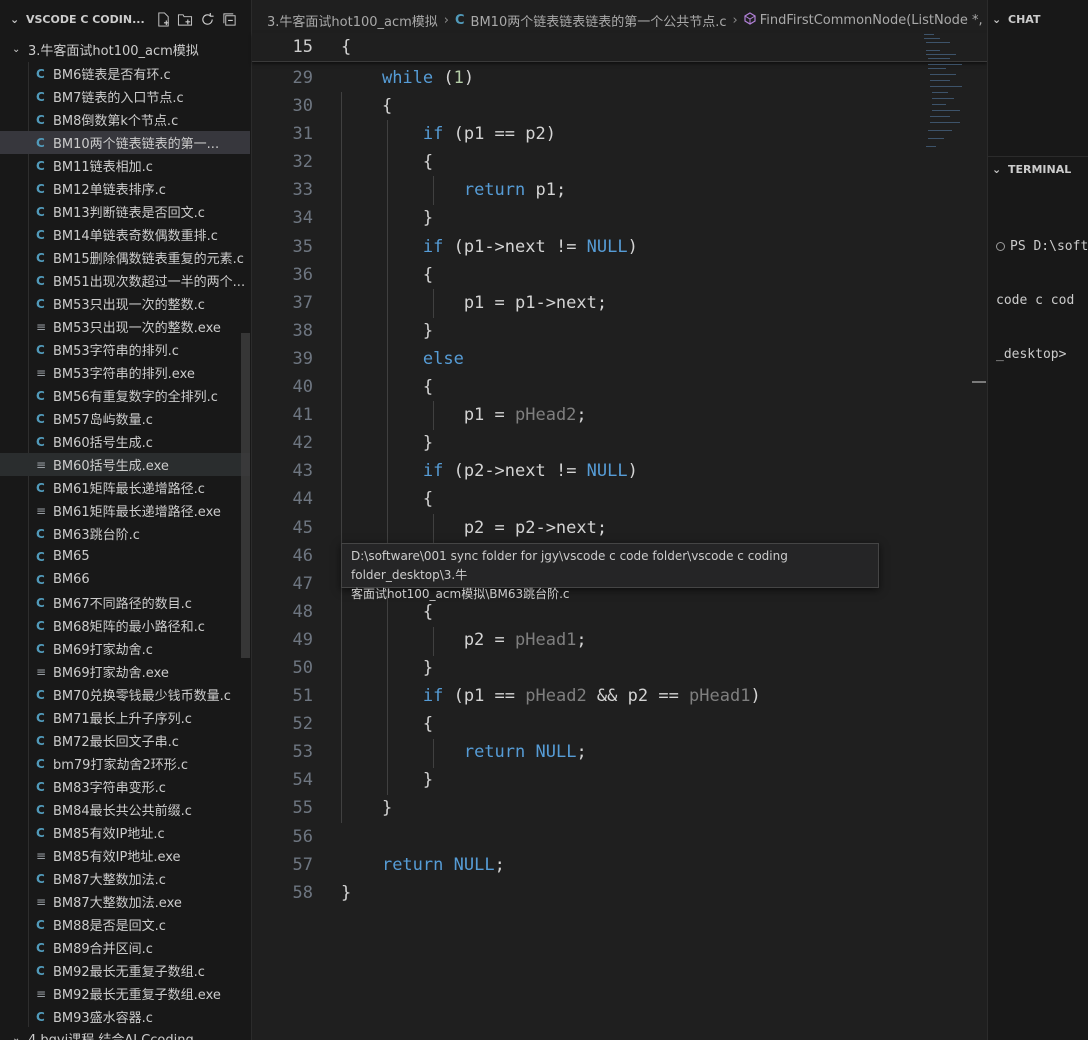  I want to click on file-item: C BM8倒数第k个节点.c, so click(125, 119).